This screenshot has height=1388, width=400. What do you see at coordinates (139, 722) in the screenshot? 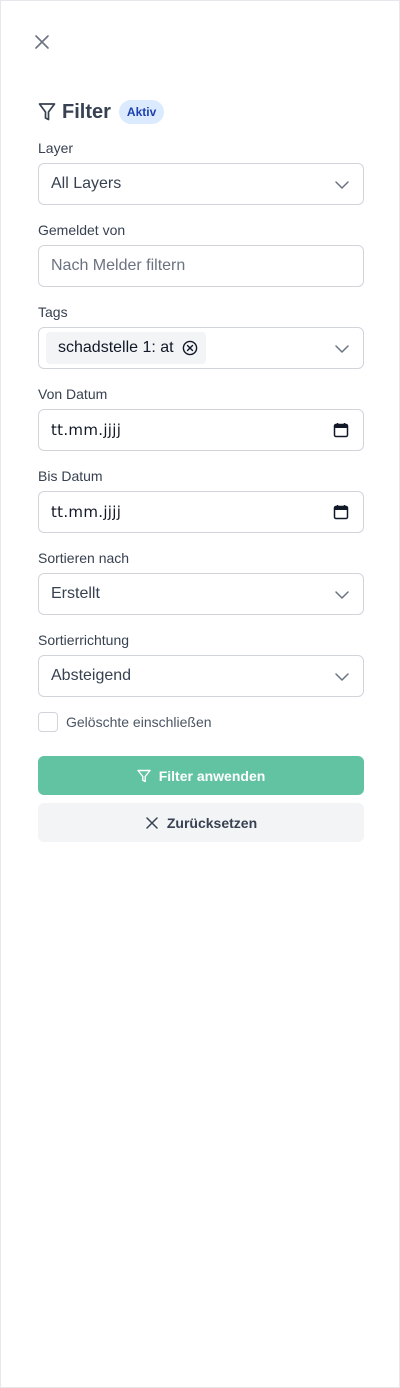
I see `include-deleted-label: Gelöschte einschließen` at bounding box center [139, 722].